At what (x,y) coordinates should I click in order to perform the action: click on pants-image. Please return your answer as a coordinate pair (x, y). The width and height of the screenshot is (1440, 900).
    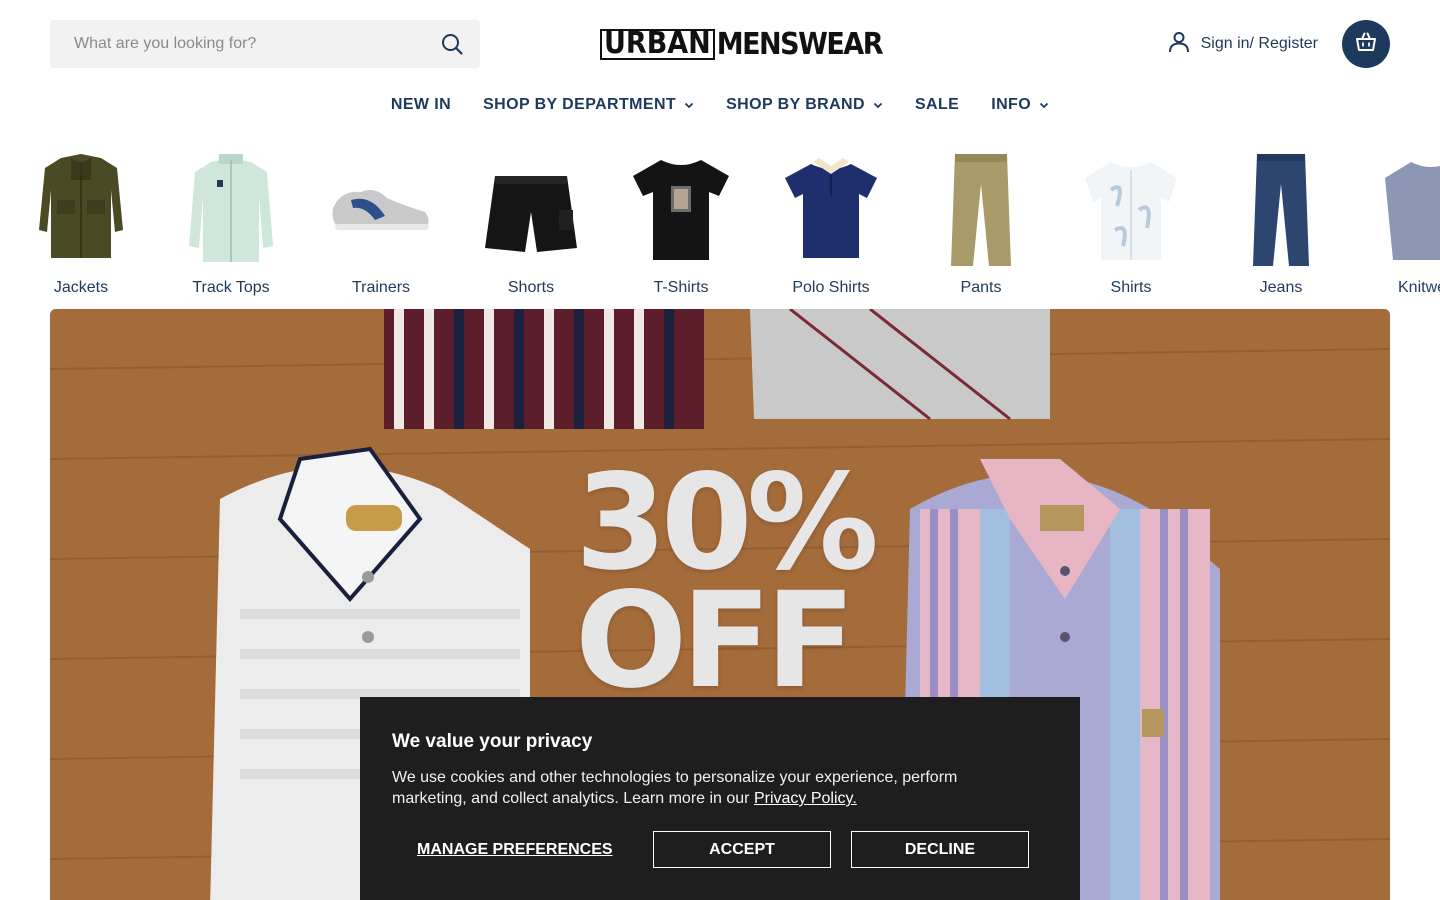
    Looking at the image, I should click on (981, 210).